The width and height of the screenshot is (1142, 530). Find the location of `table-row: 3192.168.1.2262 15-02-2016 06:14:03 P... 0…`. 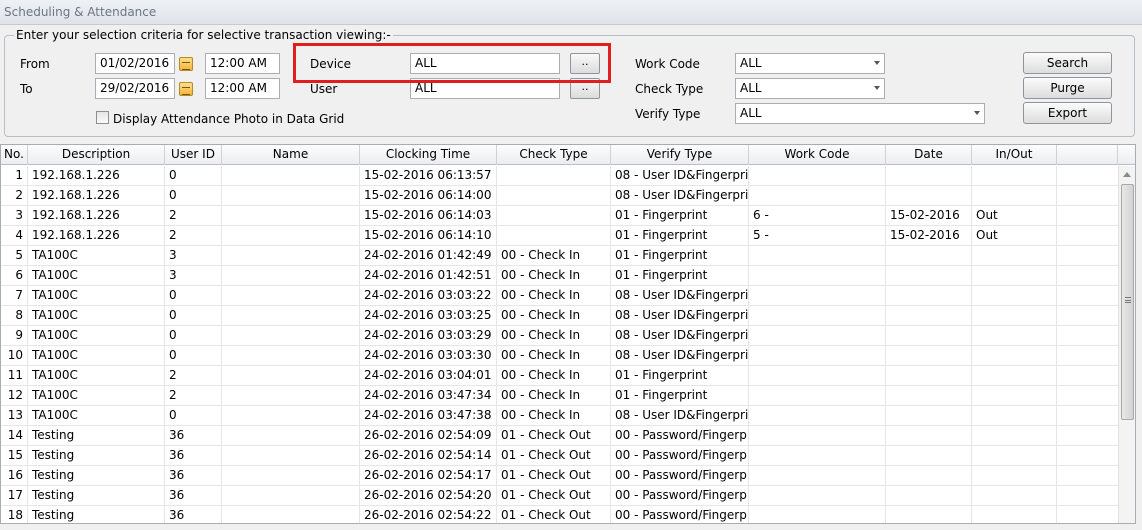

table-row: 3192.168.1.2262 15-02-2016 06:14:03 P... 0… is located at coordinates (559, 216).